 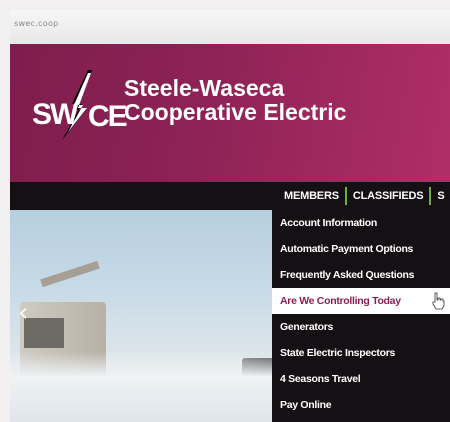 What do you see at coordinates (80, 105) in the screenshot?
I see `swce-logo-icon: SW CE` at bounding box center [80, 105].